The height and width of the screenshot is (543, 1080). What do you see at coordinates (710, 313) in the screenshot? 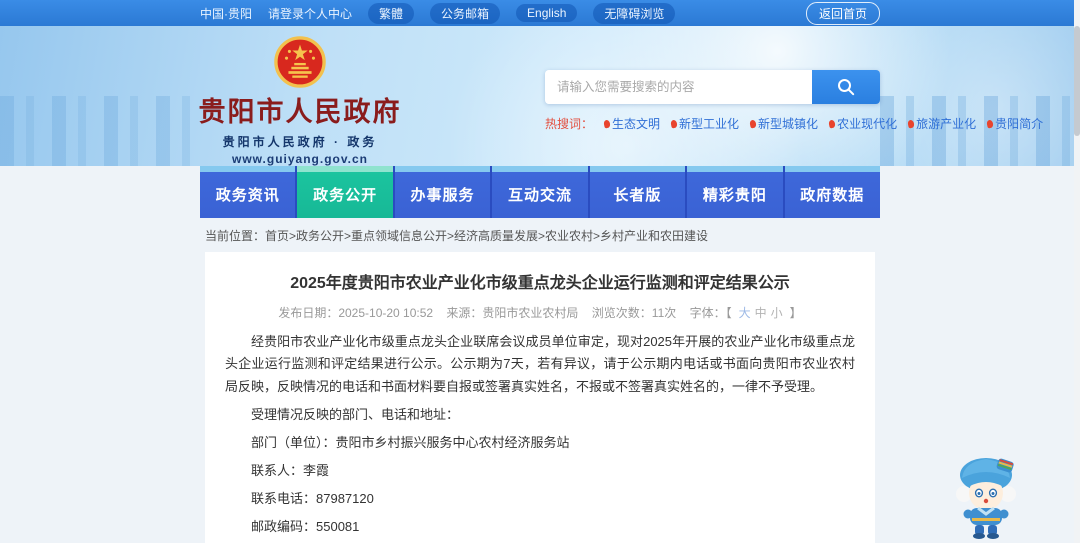
I see `font-size-label: 字体：【` at bounding box center [710, 313].